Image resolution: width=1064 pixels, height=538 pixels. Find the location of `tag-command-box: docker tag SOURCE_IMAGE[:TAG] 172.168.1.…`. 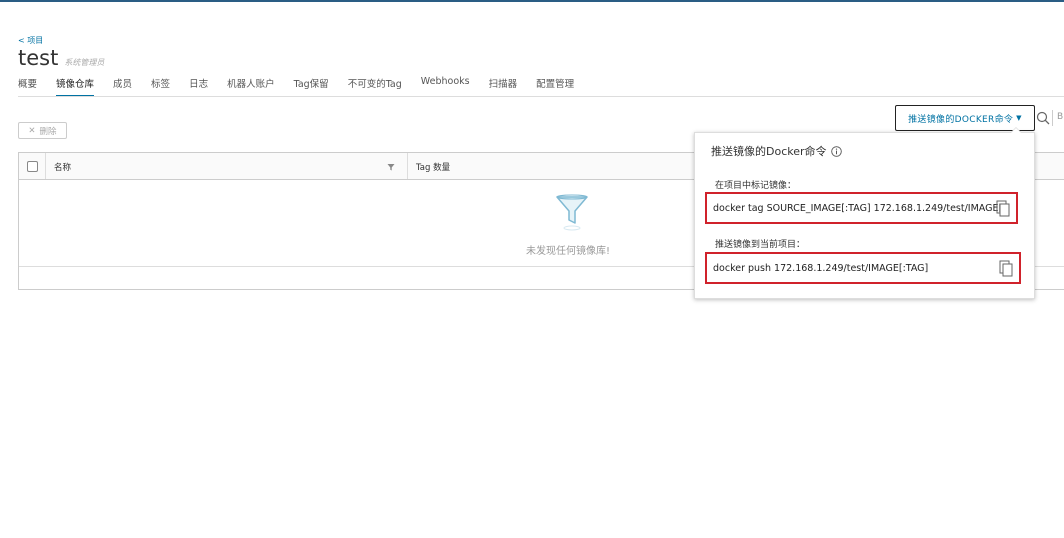

tag-command-box: docker tag SOURCE_IMAGE[:TAG] 172.168.1.… is located at coordinates (861, 208).